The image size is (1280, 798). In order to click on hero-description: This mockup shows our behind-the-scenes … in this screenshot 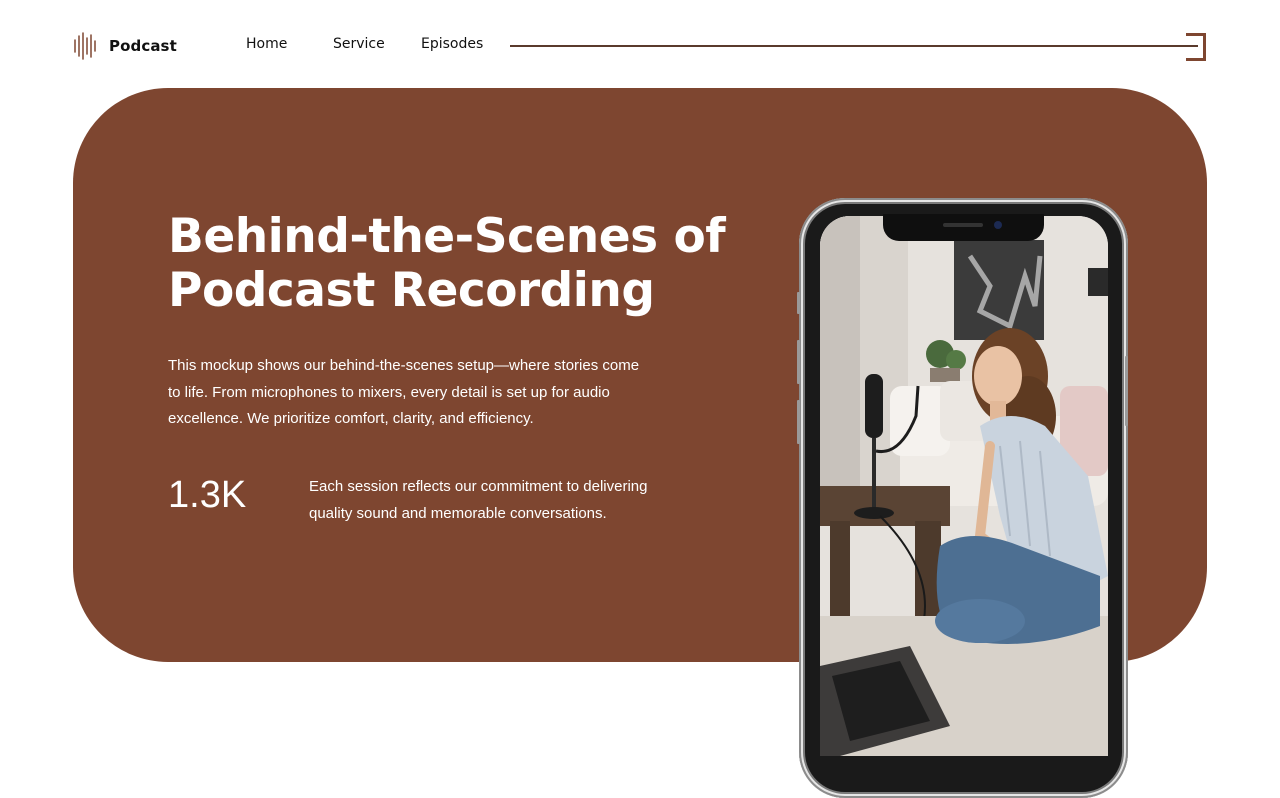, I will do `click(404, 392)`.